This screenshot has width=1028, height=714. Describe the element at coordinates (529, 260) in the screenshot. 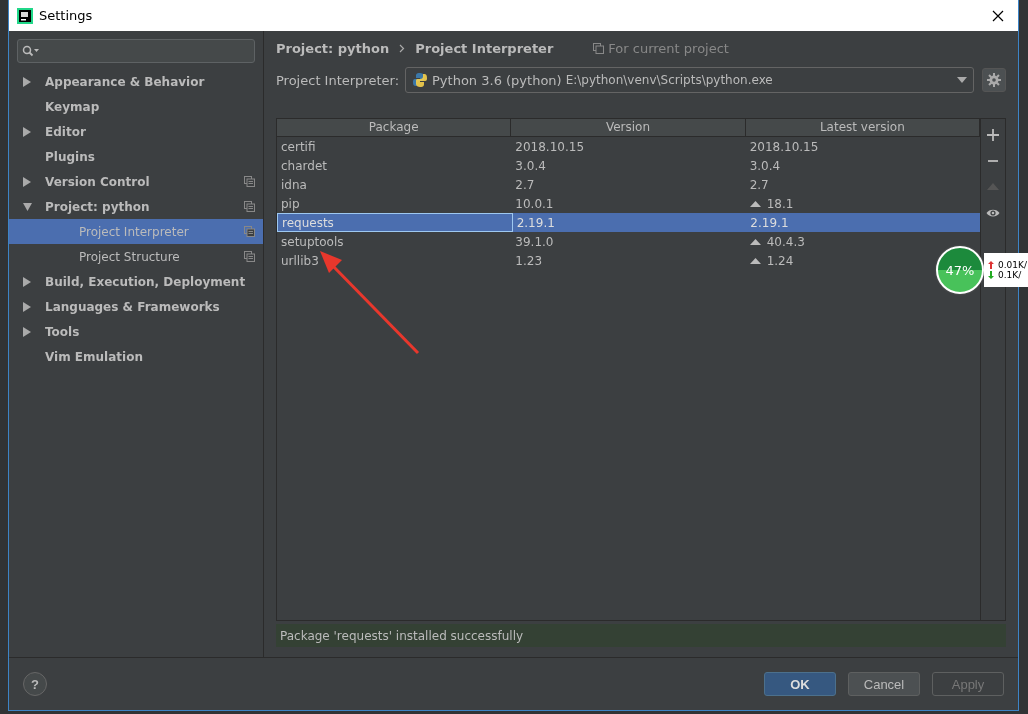

I see `table-cell: 1.23` at that location.